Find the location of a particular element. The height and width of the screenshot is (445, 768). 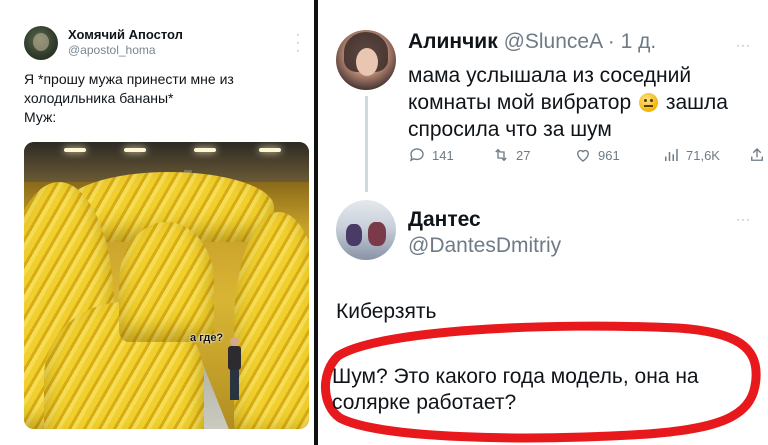

reply-author-avatar is located at coordinates (366, 230).